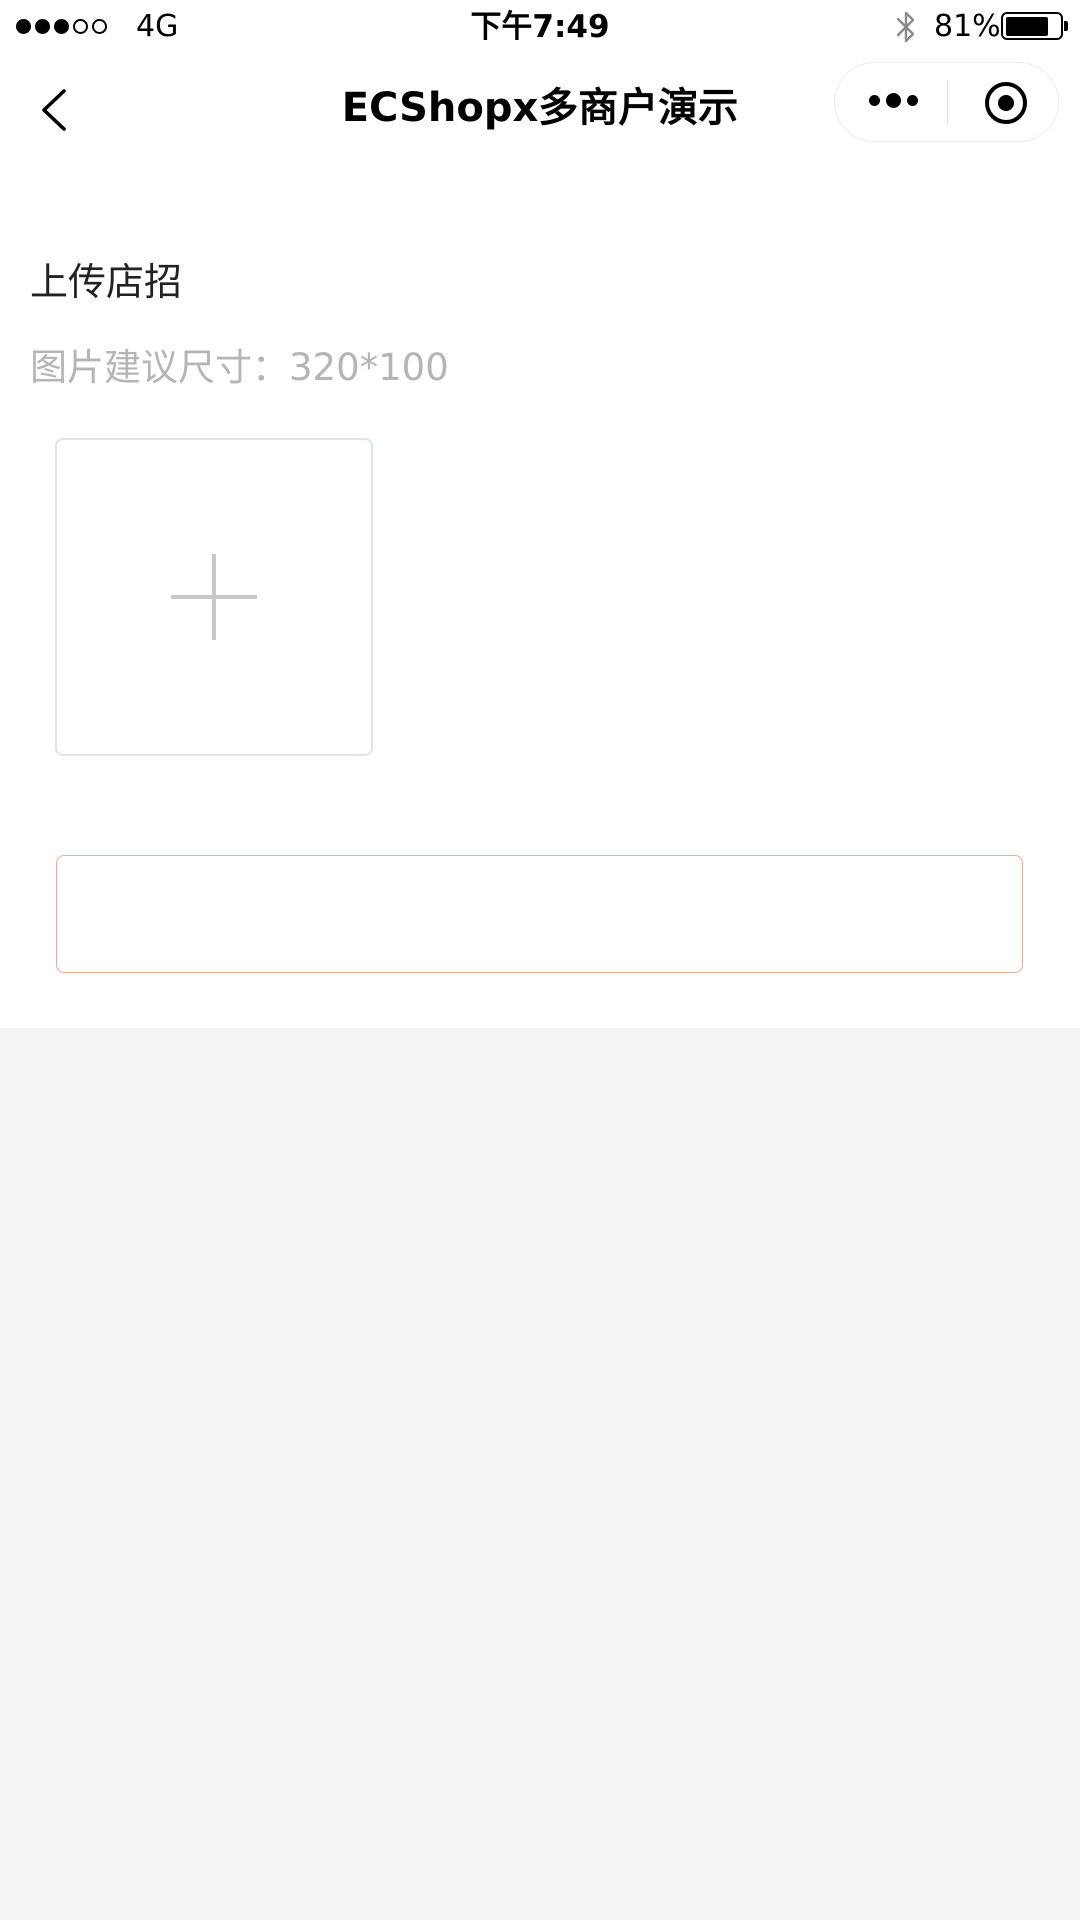  Describe the element at coordinates (1027, 26) in the screenshot. I see `battery-level-fill` at that location.